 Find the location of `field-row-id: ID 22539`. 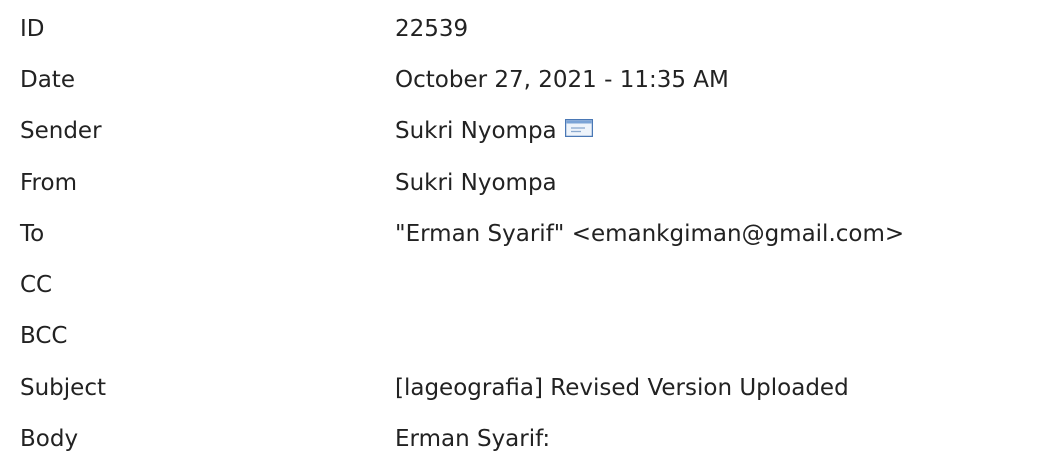

field-row-id: ID 22539 is located at coordinates (525, 29).